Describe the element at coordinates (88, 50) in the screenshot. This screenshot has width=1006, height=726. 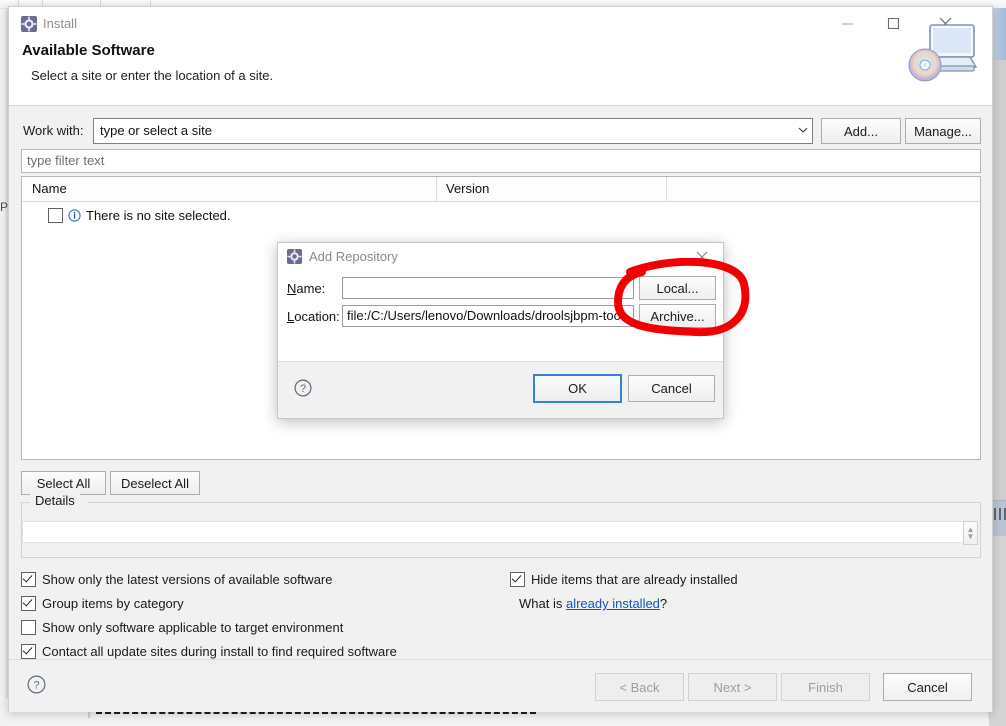
I see `page-title: Available Software` at that location.